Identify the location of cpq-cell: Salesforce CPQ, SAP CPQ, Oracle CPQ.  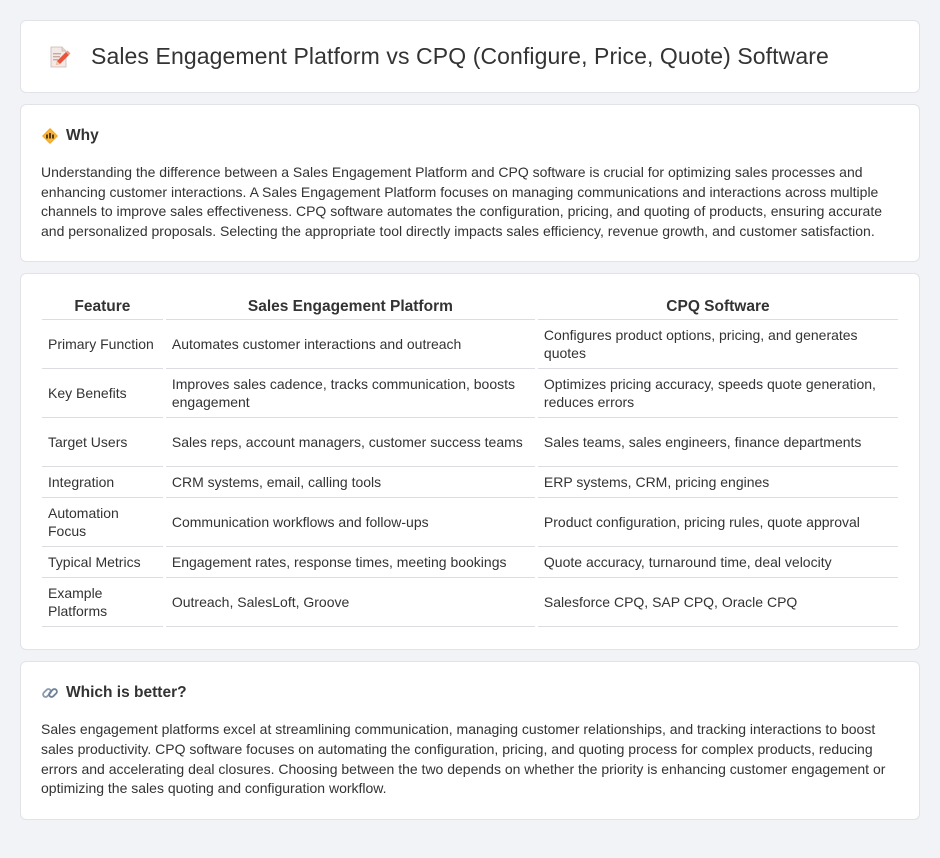
(717, 603).